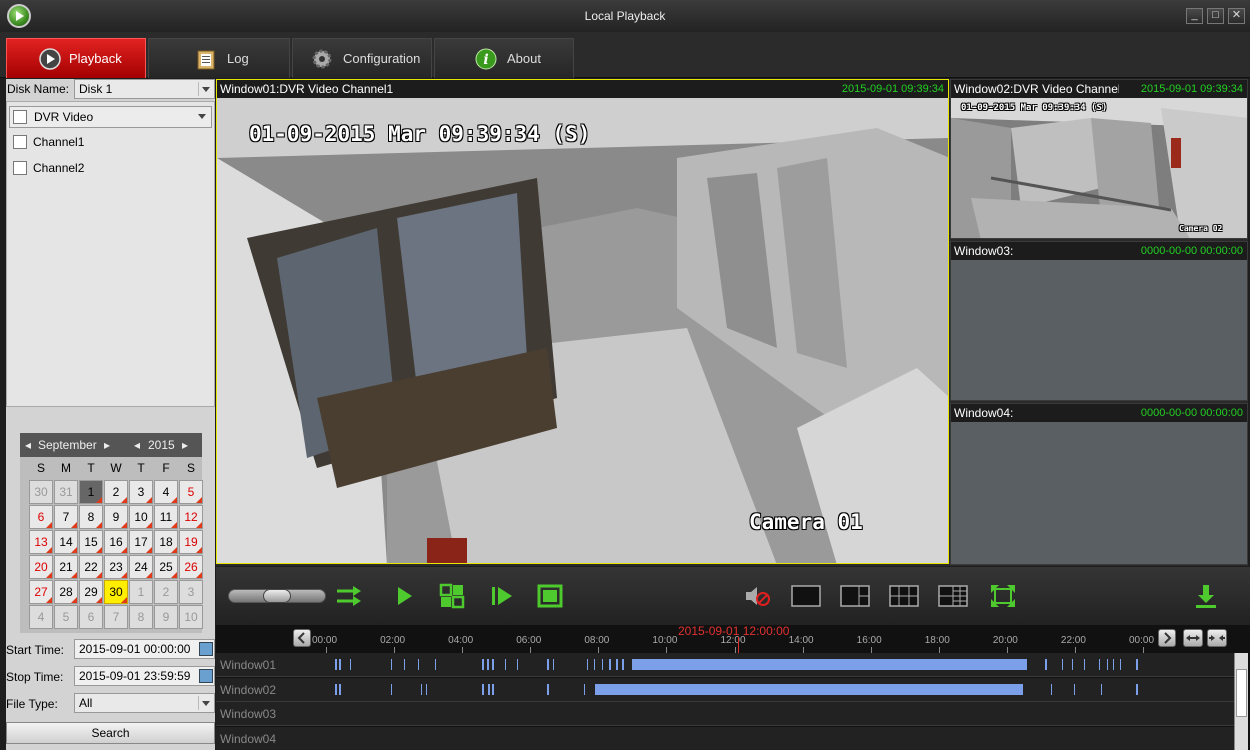 Image resolution: width=1250 pixels, height=750 pixels. I want to click on calendar-day: 14, so click(66, 542).